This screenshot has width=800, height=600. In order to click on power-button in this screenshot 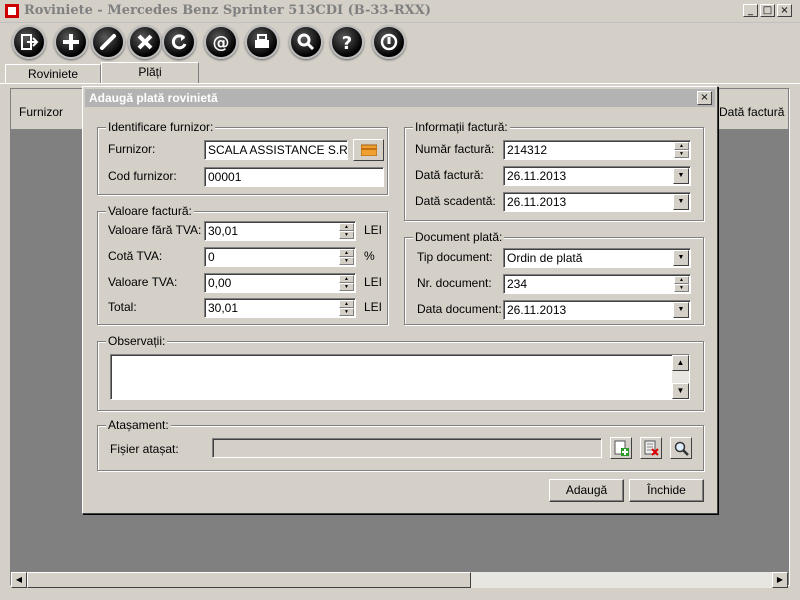, I will do `click(389, 42)`.